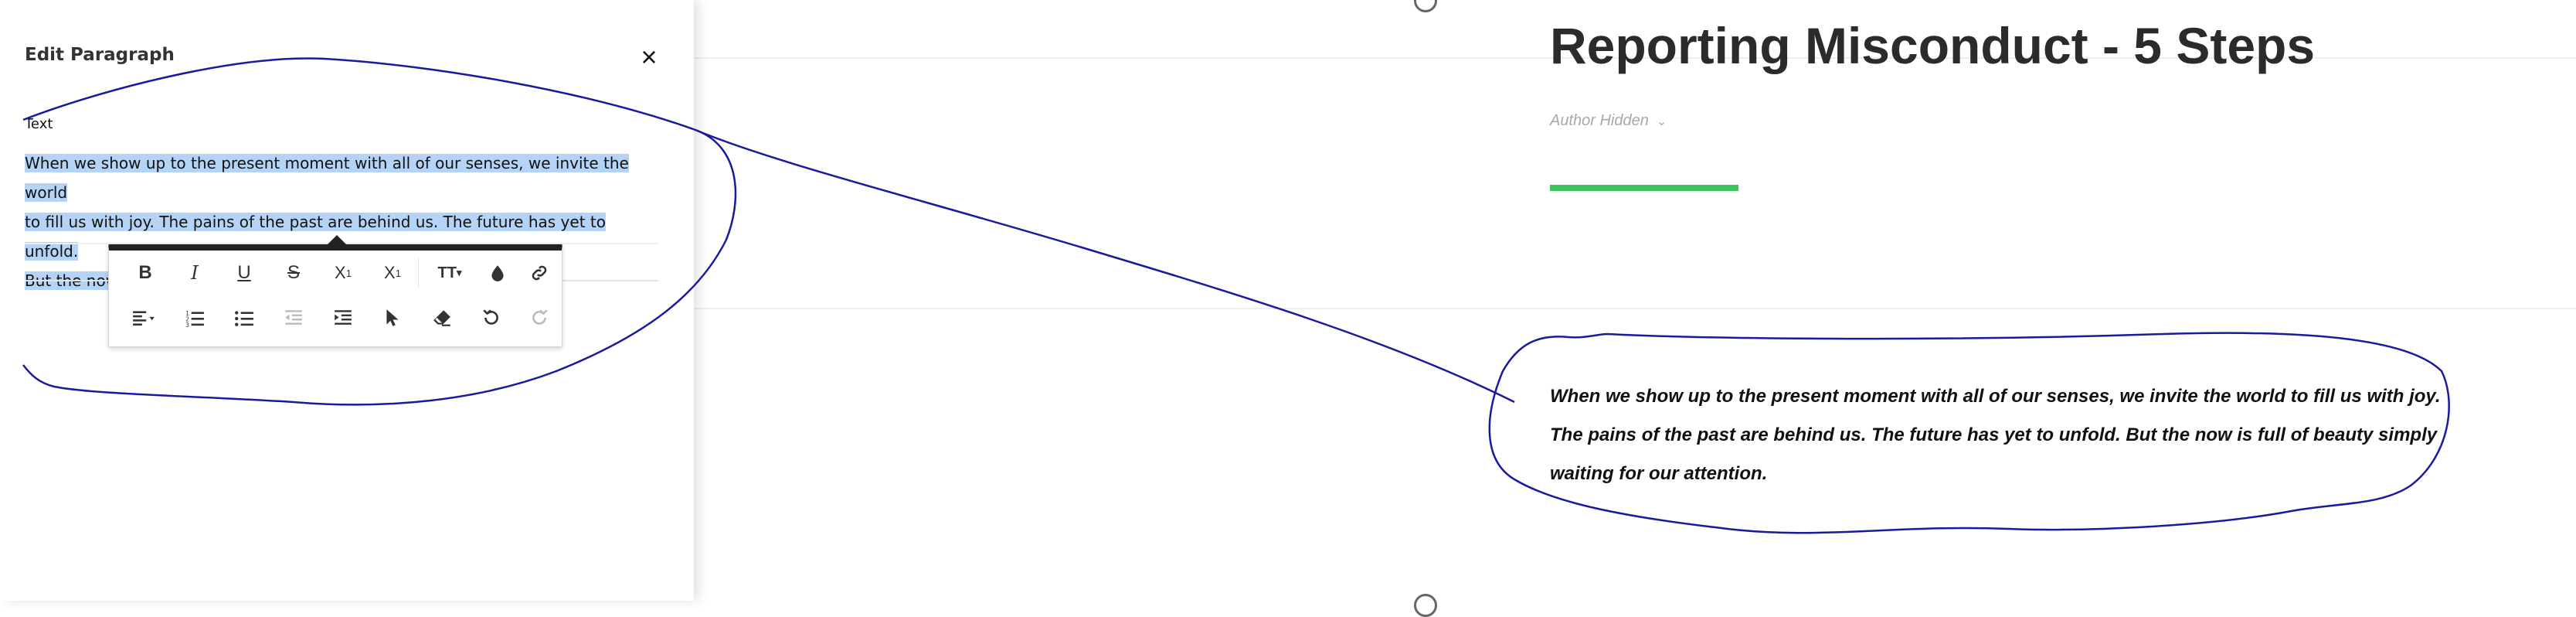  What do you see at coordinates (343, 273) in the screenshot?
I see `subscript-button: X1` at bounding box center [343, 273].